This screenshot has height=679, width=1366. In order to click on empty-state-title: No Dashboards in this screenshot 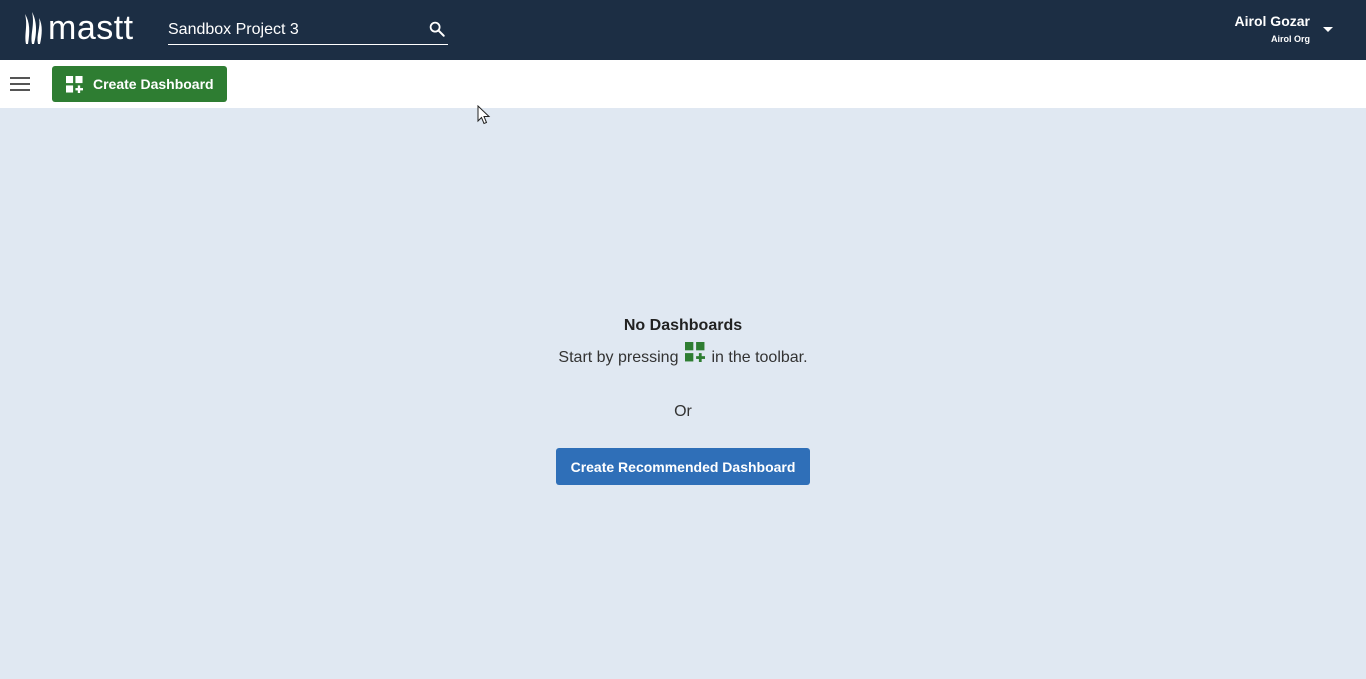, I will do `click(683, 325)`.